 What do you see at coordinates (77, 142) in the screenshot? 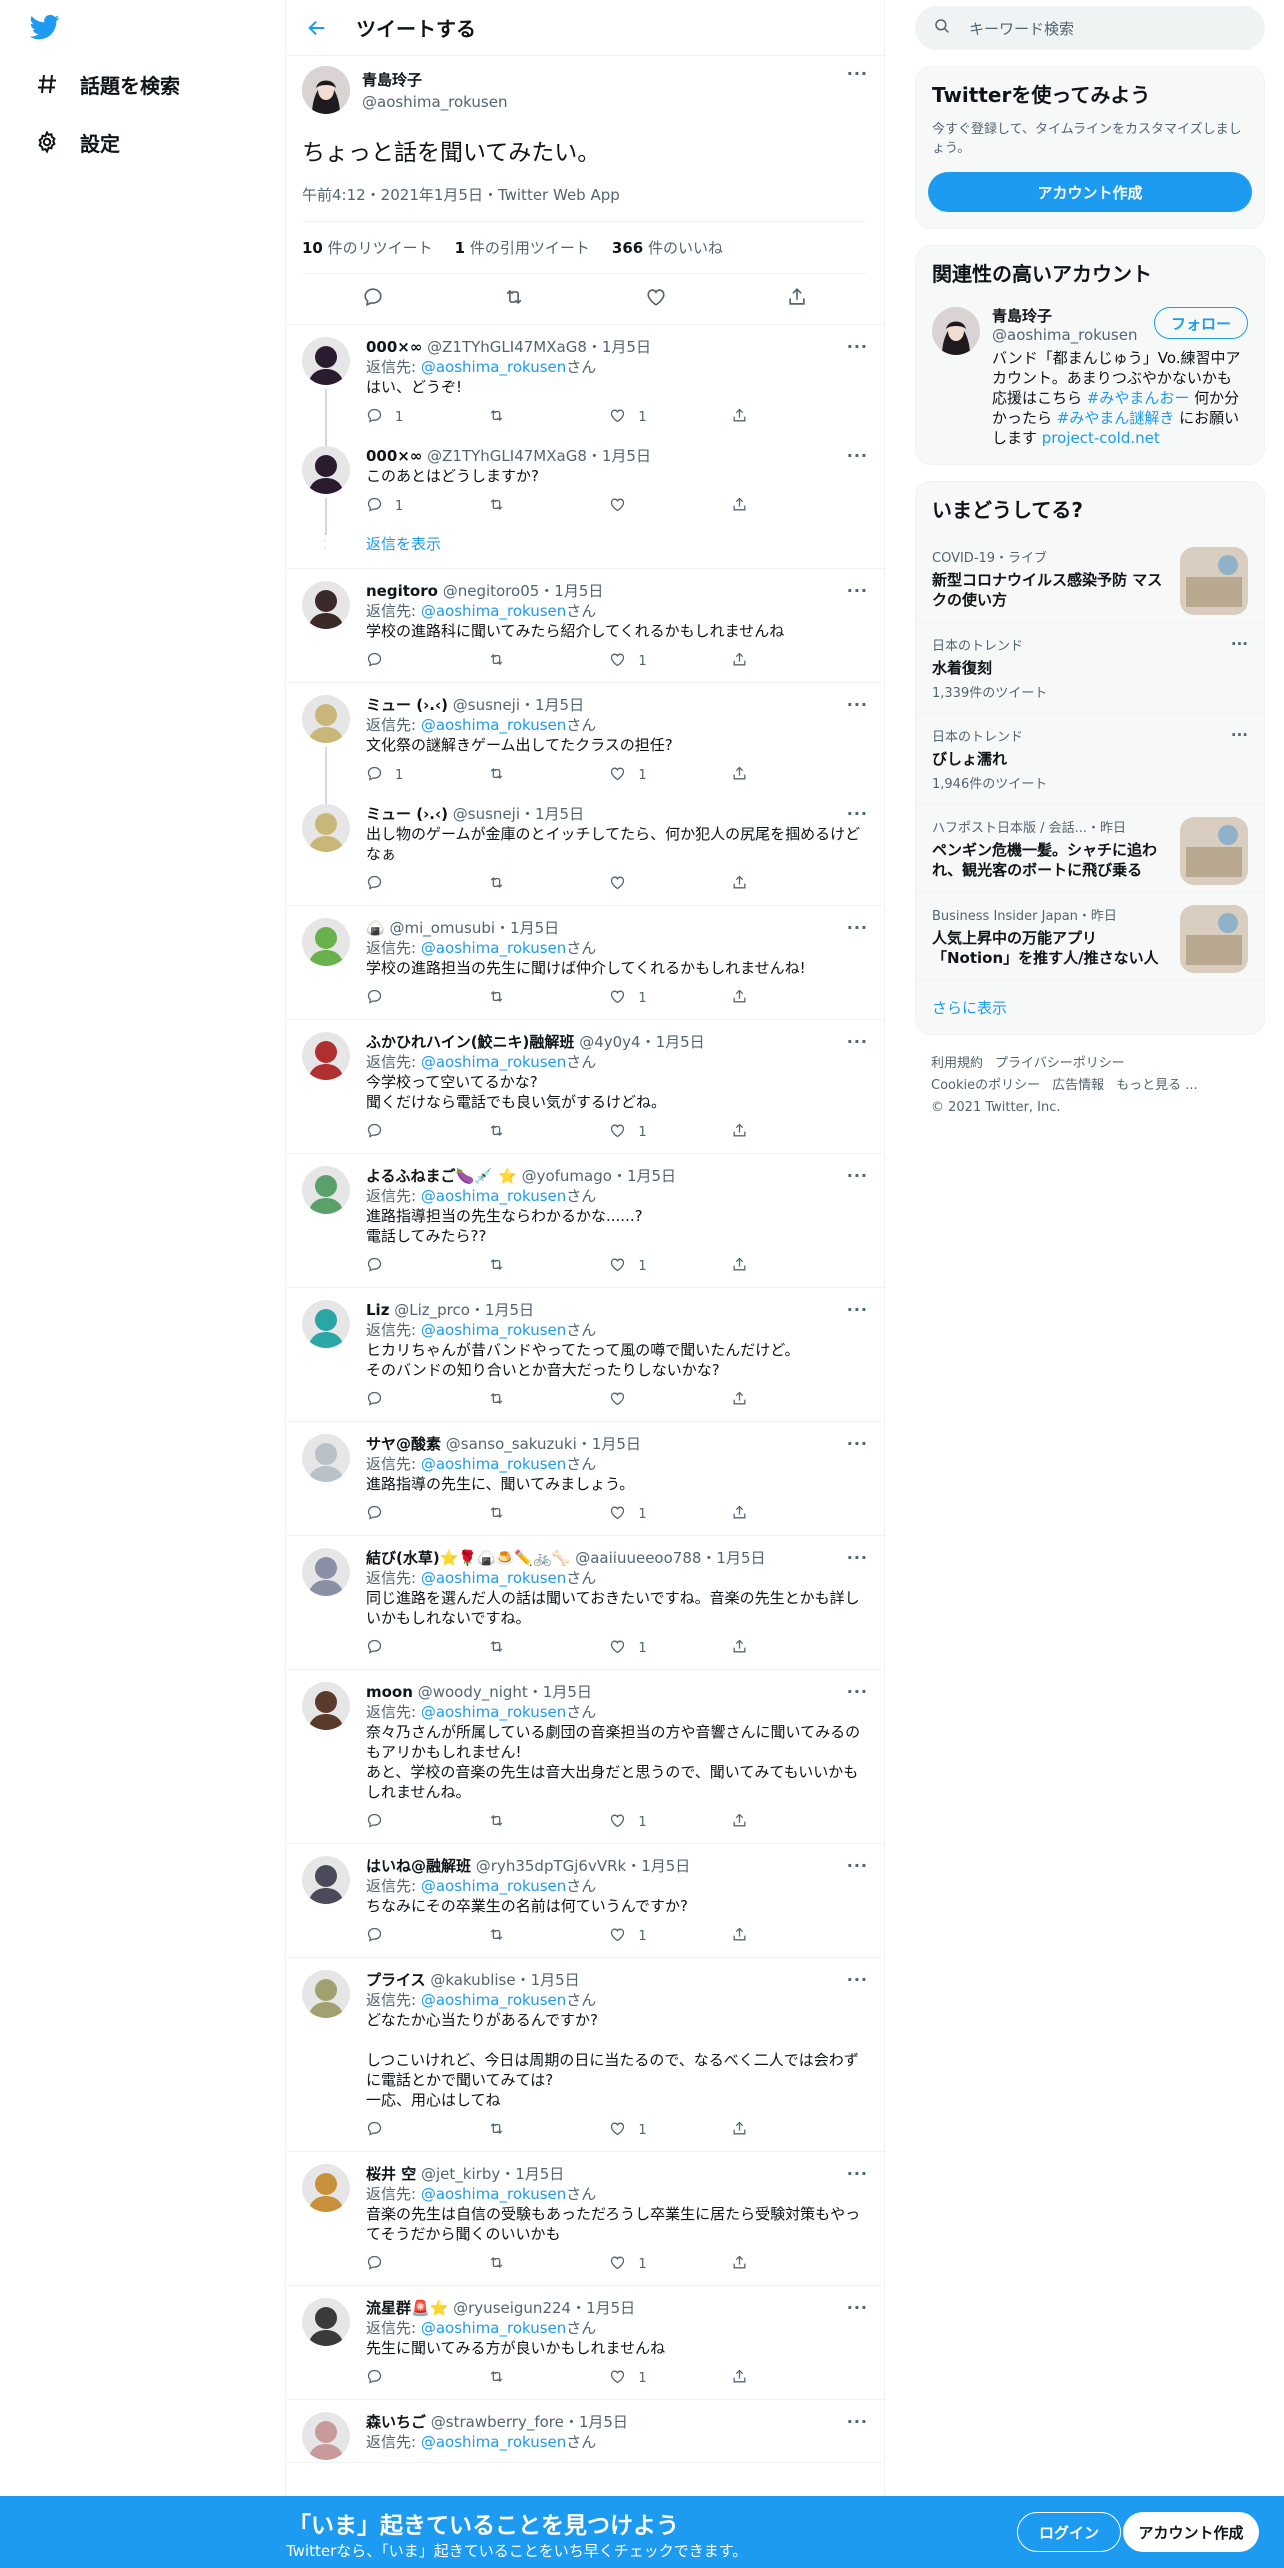
I see `nav-settings: 設定` at bounding box center [77, 142].